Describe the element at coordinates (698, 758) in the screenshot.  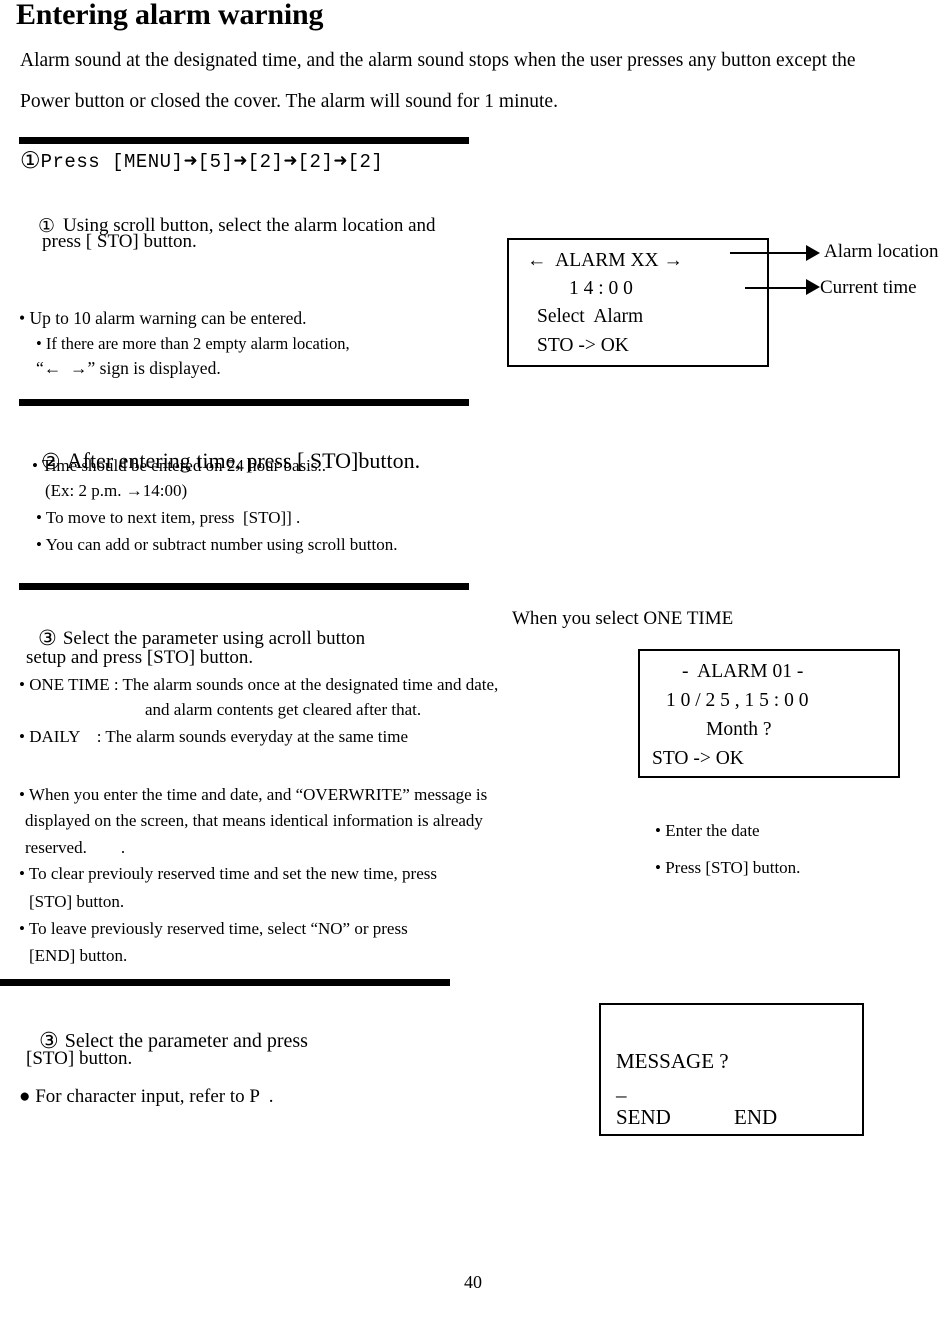
I see `lcd2-line-4: STO -> OK` at that location.